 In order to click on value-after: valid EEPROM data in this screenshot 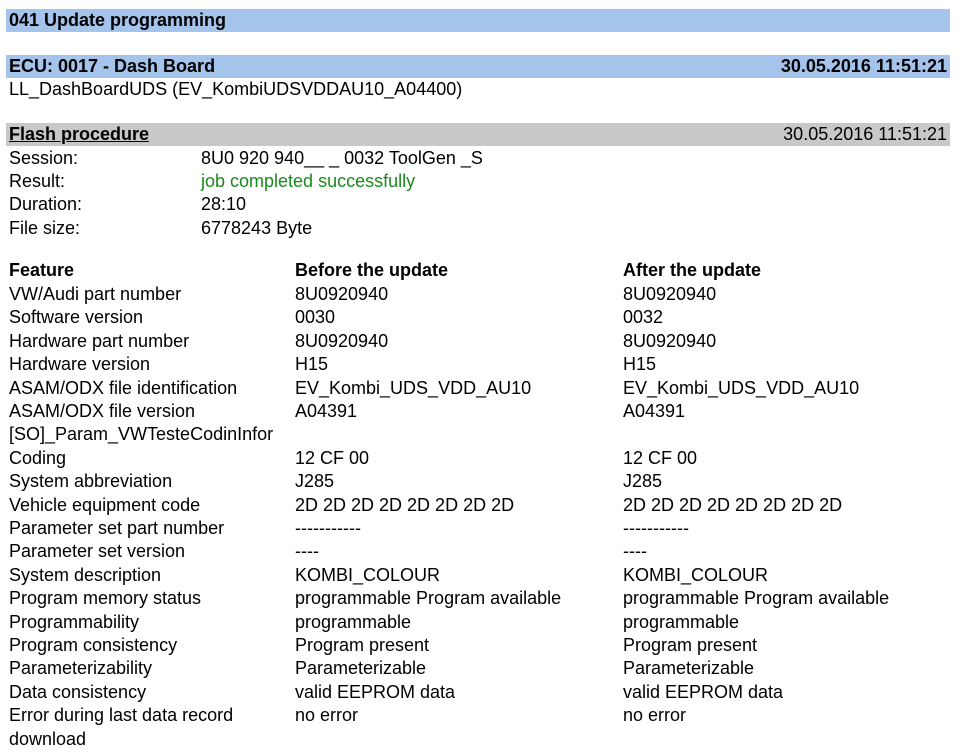, I will do `click(703, 691)`.